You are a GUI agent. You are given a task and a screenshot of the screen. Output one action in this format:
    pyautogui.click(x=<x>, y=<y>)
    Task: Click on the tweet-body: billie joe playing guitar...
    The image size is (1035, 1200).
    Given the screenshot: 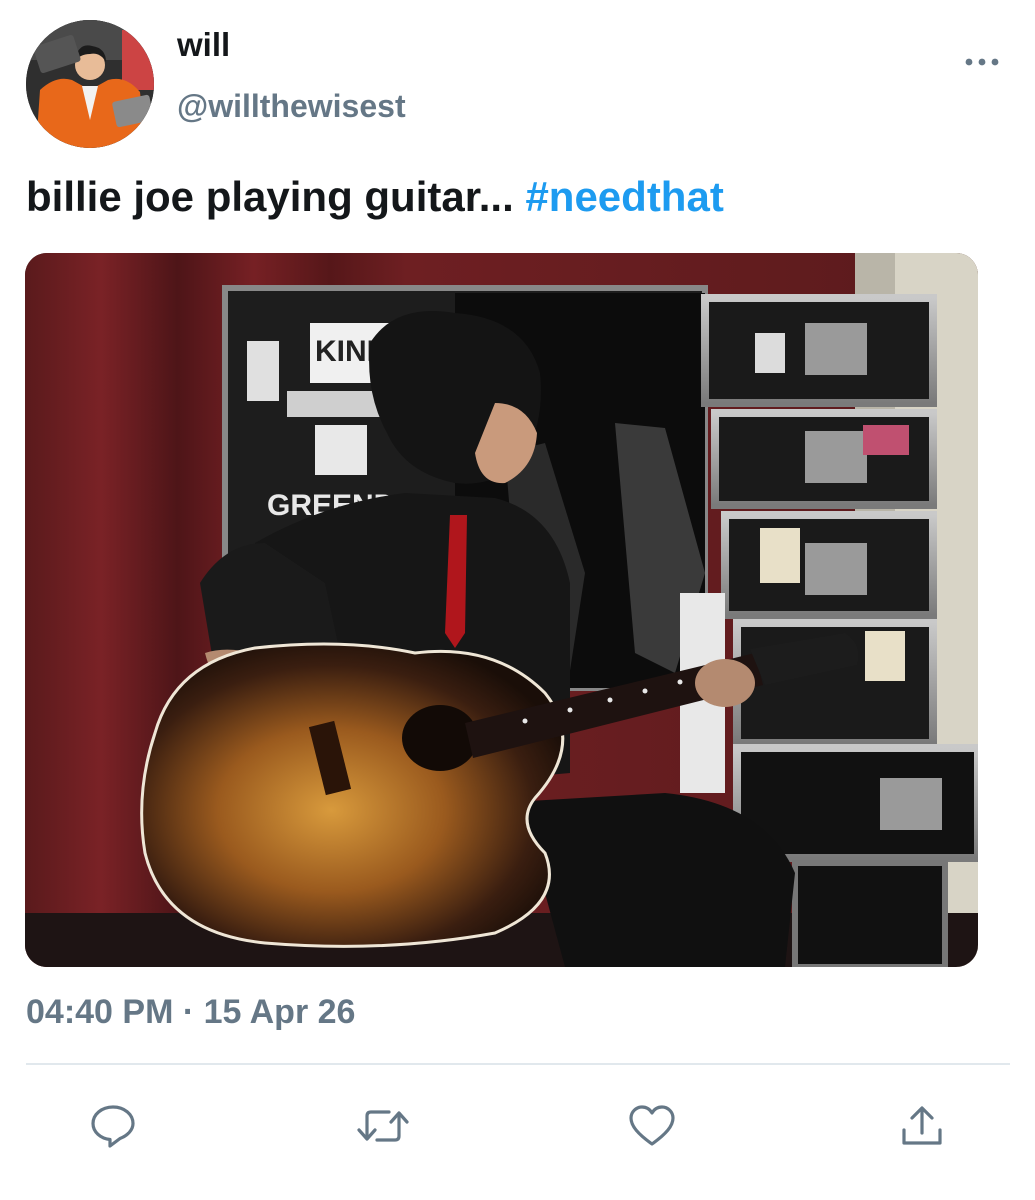 What is the action you would take?
    pyautogui.click(x=276, y=196)
    